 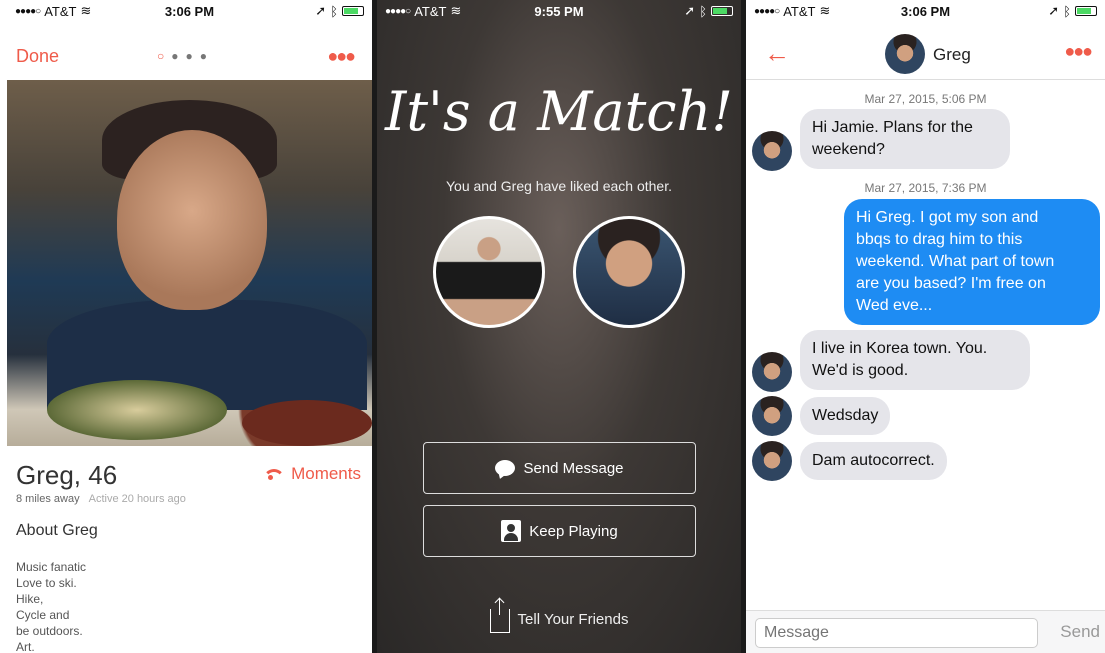 What do you see at coordinates (952, 55) in the screenshot?
I see `contact-name: Greg` at bounding box center [952, 55].